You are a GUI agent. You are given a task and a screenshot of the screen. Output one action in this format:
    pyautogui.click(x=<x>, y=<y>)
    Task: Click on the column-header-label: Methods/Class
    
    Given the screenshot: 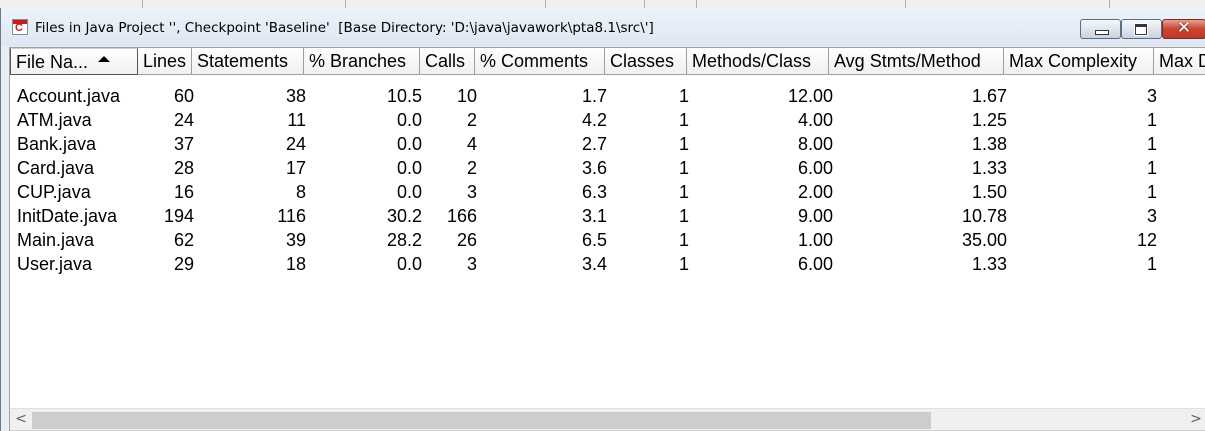 What is the action you would take?
    pyautogui.click(x=752, y=61)
    